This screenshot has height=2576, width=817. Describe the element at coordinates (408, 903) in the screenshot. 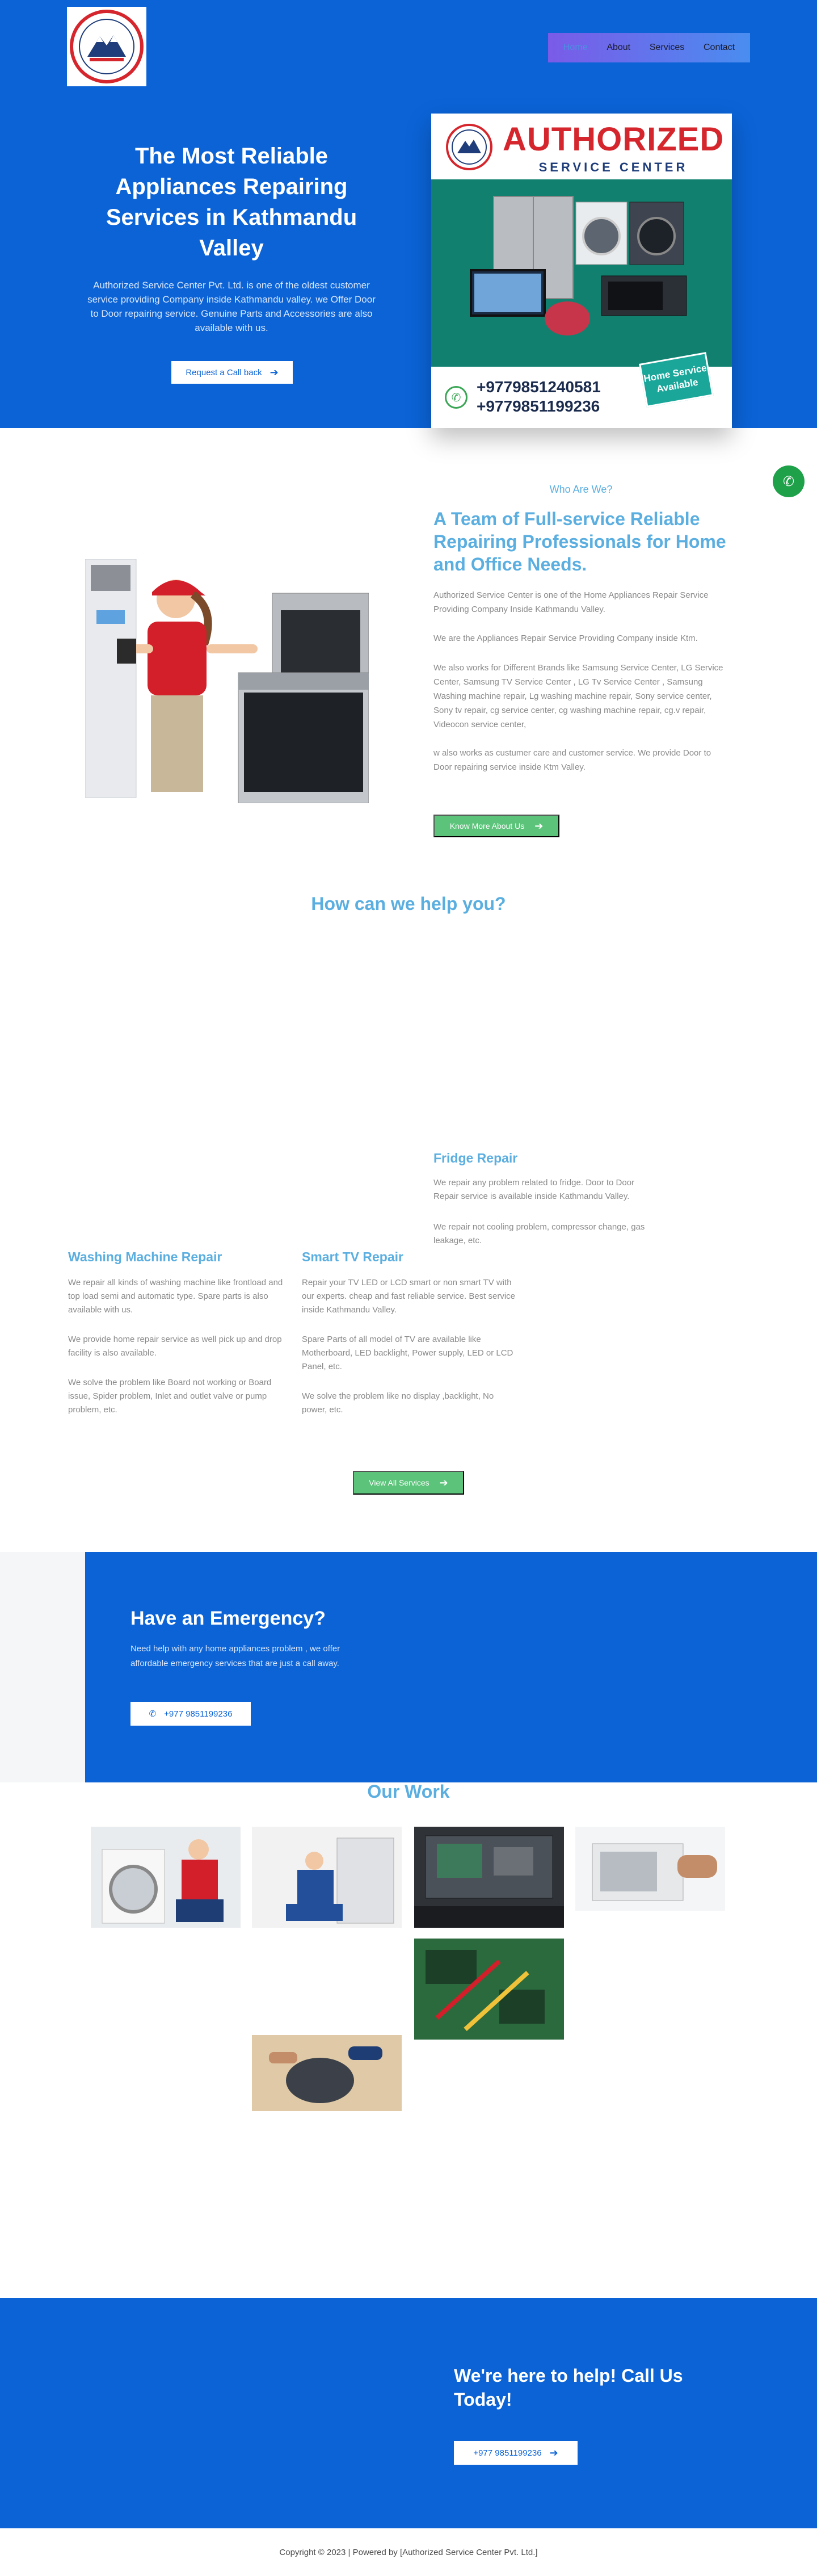

I see `services-title: How can we help you?` at that location.